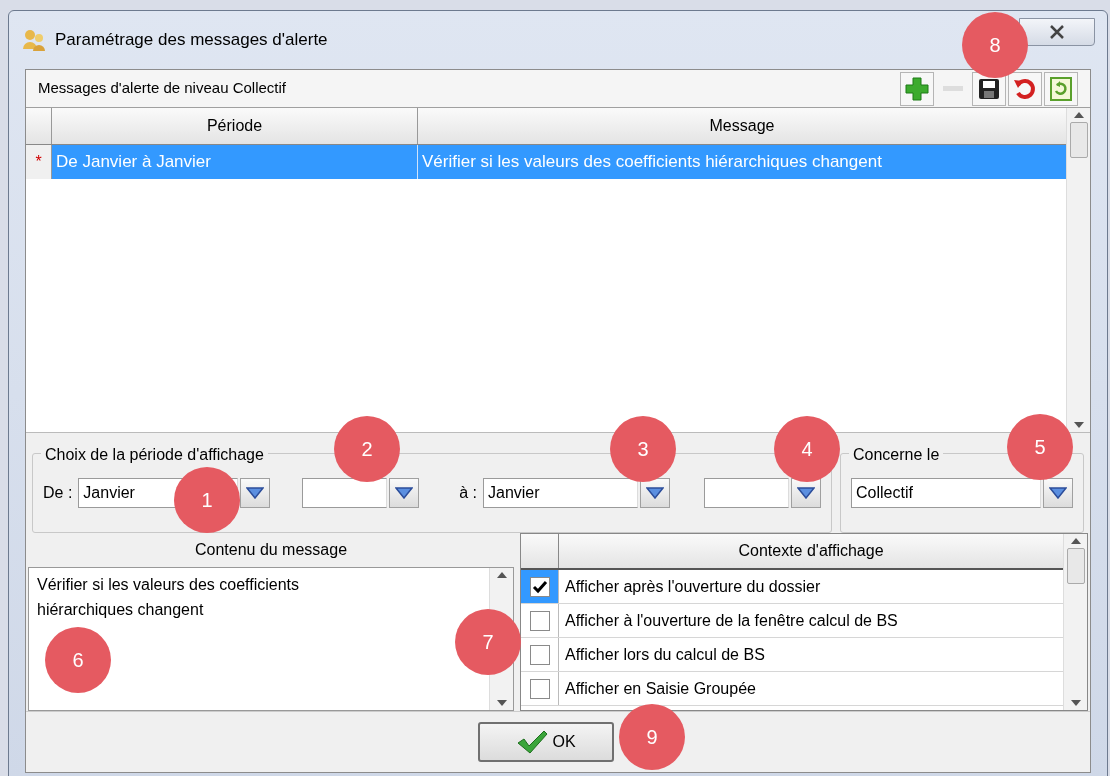 The image size is (1110, 776). What do you see at coordinates (660, 688) in the screenshot?
I see `table-cell-text: Afficher en Saisie Groupée` at bounding box center [660, 688].